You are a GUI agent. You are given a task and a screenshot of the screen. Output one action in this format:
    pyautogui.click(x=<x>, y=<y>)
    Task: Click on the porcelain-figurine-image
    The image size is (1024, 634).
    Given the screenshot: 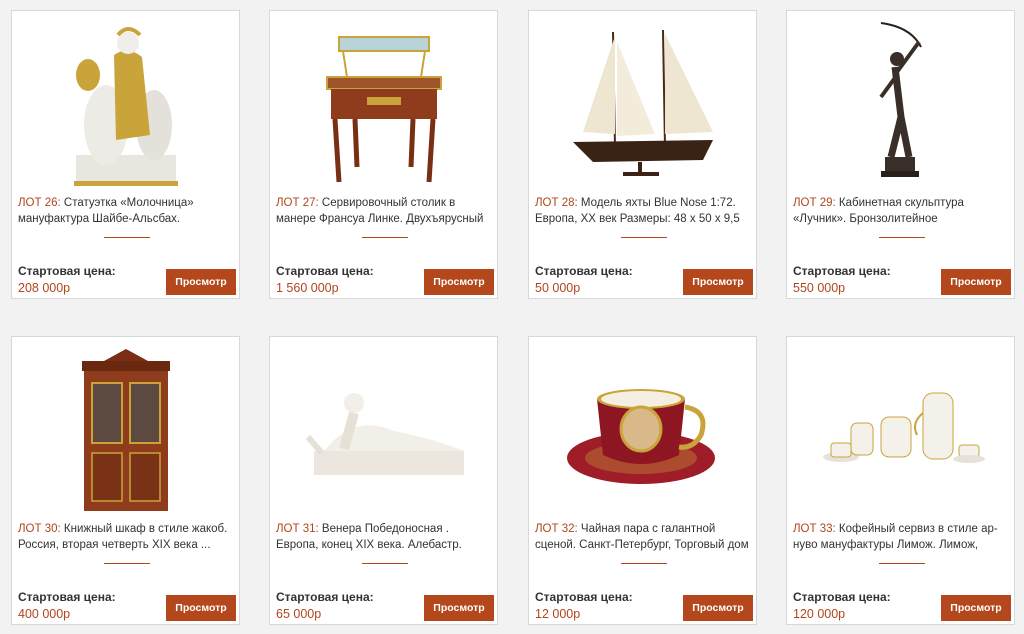 What is the action you would take?
    pyautogui.click(x=125, y=102)
    